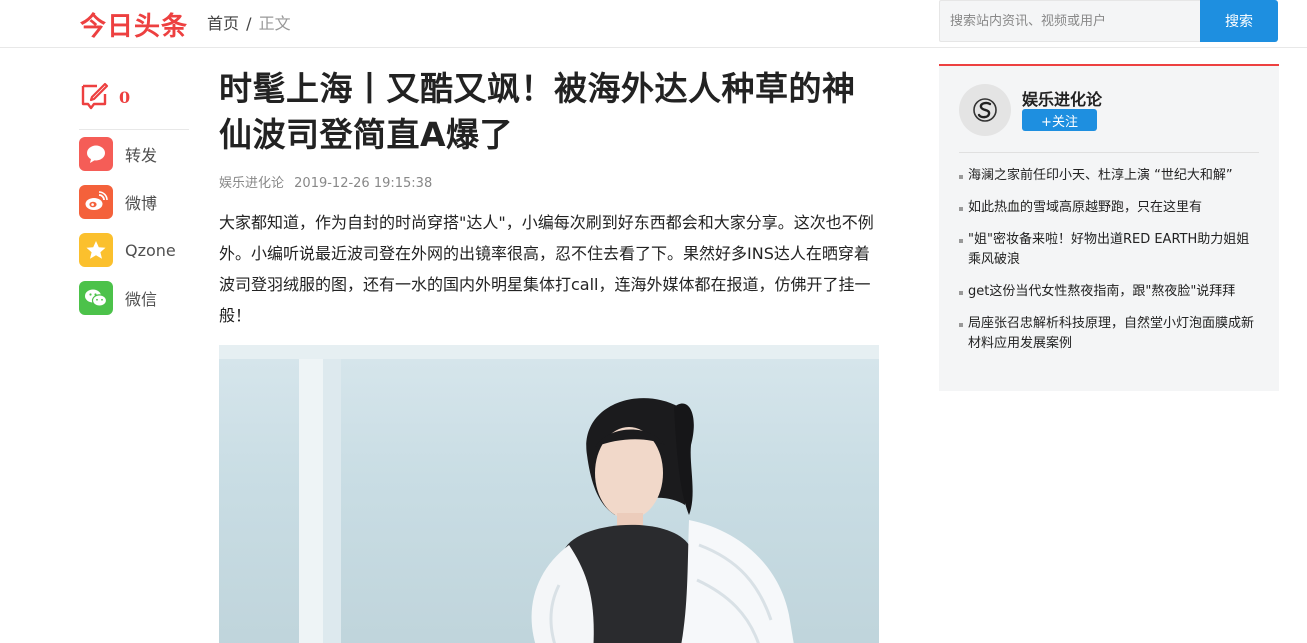  I want to click on share-weibo: 微博, so click(134, 202).